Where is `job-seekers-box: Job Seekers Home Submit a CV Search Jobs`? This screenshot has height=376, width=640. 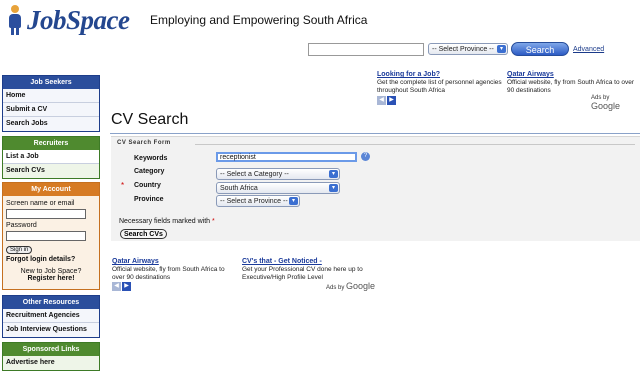
job-seekers-box: Job Seekers Home Submit a CV Search Jobs is located at coordinates (51, 103).